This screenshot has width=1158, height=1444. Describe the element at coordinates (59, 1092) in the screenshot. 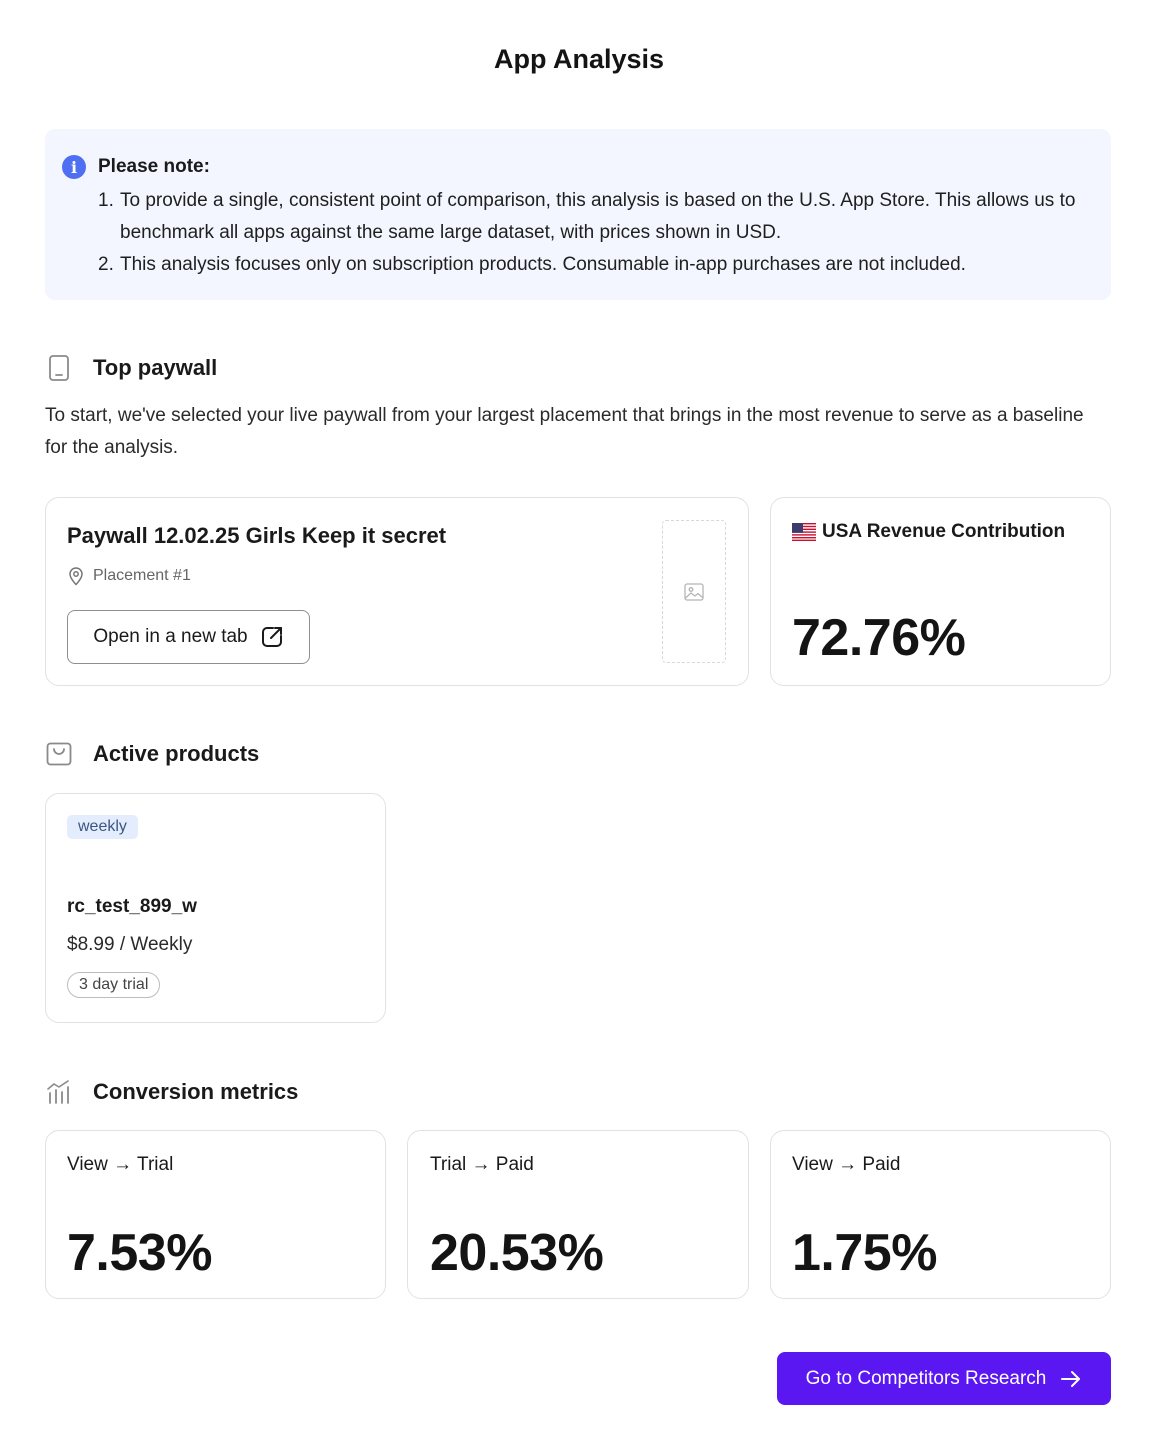

I see `chart-icon` at that location.